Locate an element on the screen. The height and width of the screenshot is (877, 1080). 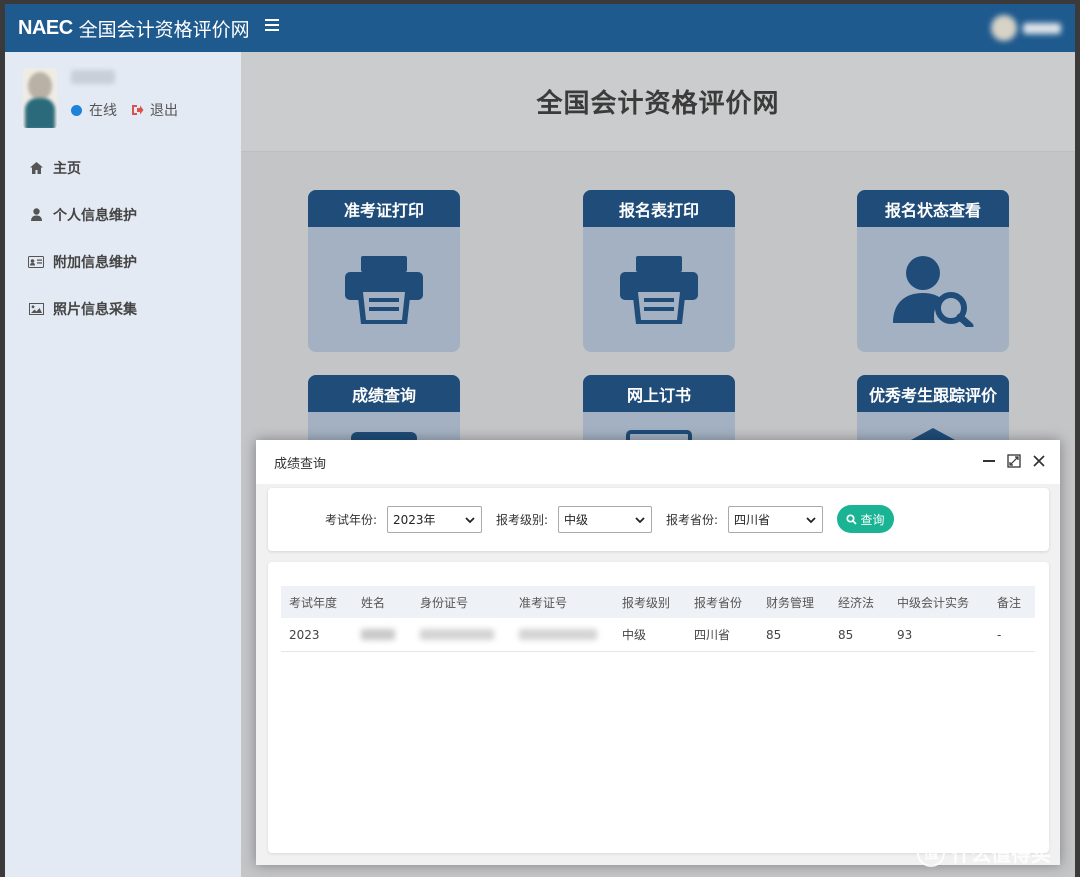
level-select-value: 中级 is located at coordinates (576, 520).